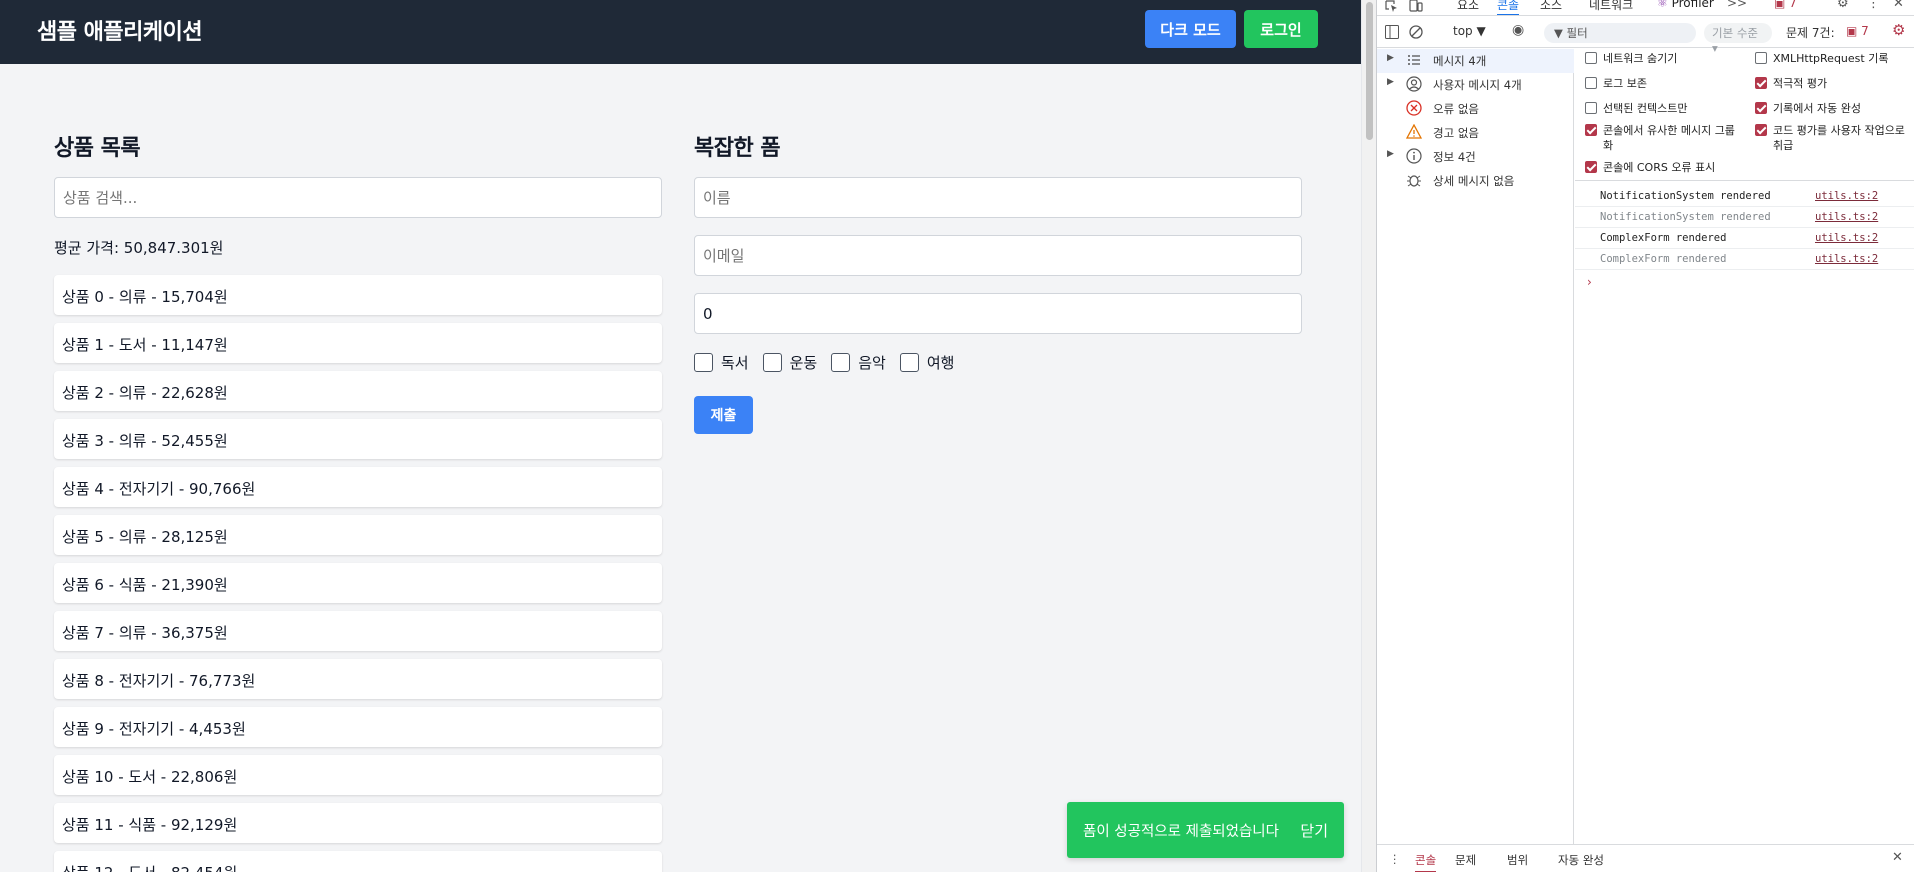 The width and height of the screenshot is (1914, 872). Describe the element at coordinates (1368, 436) in the screenshot. I see `page-scrollbar` at that location.